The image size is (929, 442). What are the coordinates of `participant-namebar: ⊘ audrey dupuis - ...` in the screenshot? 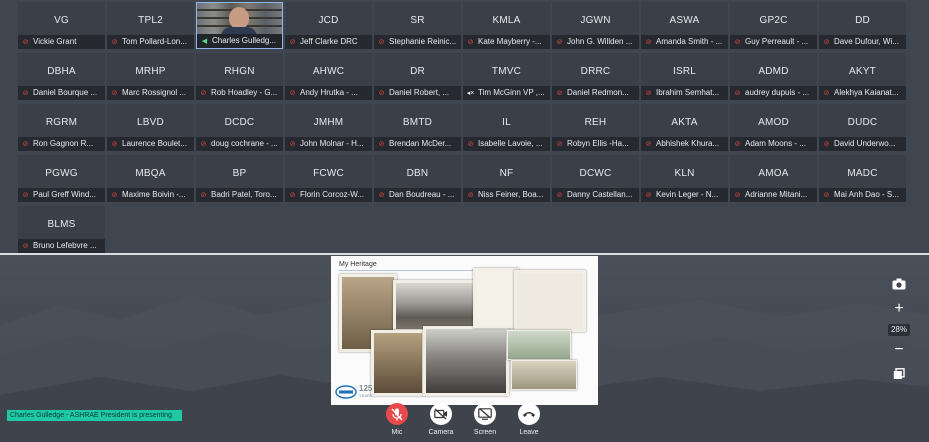 It's located at (773, 93).